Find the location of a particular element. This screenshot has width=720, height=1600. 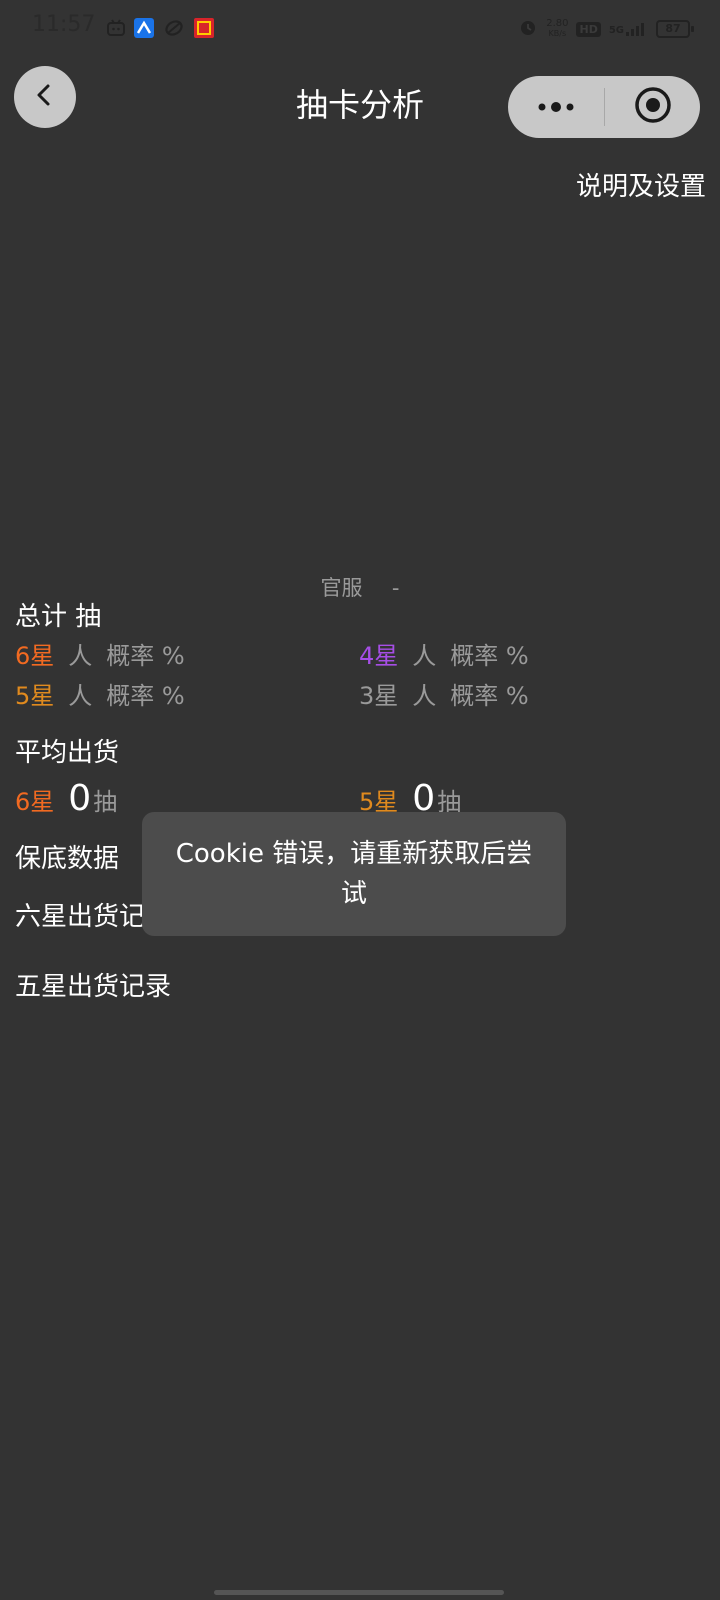

star-row-6: 6星人概率 % is located at coordinates (107, 653).